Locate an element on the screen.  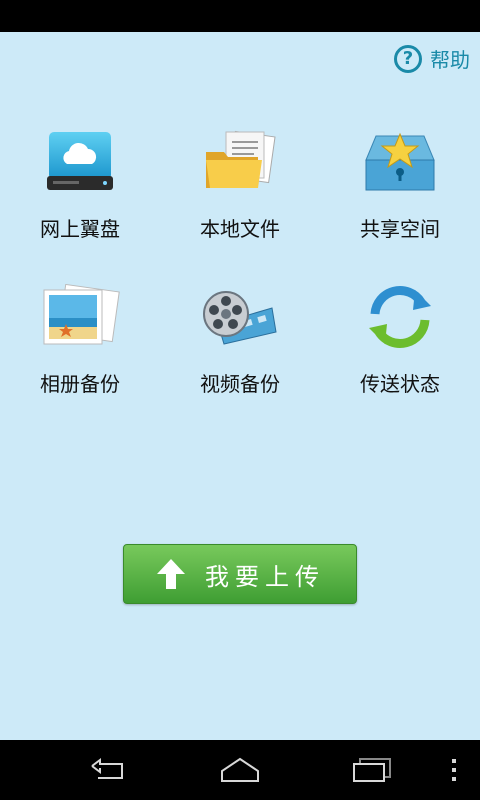
feature-video-backup: 视频备份 is located at coordinates (240, 359).